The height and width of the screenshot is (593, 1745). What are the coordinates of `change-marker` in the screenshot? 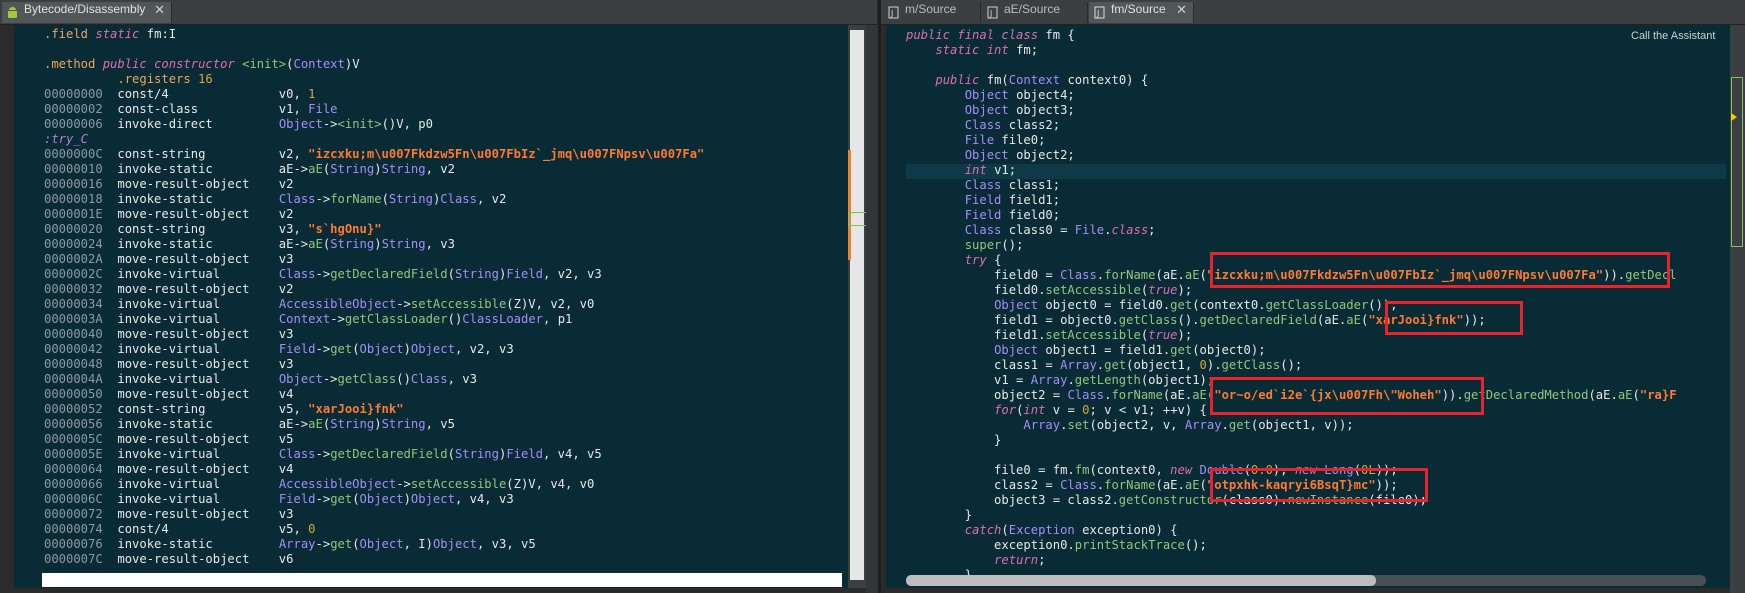 It's located at (849, 205).